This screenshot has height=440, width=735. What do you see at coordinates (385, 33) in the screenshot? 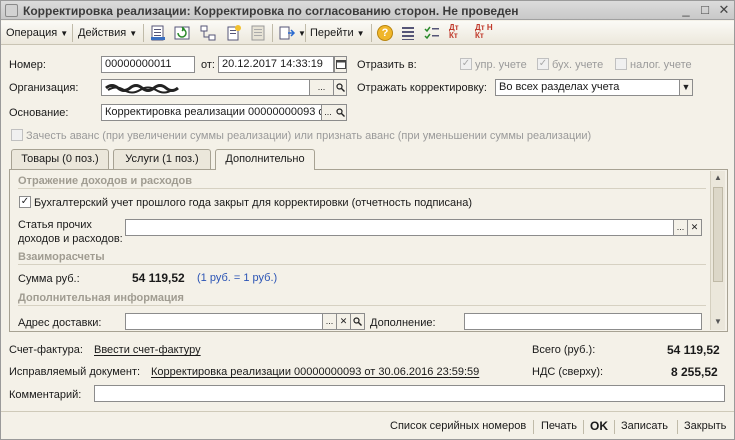
I see `help-icon: ?` at bounding box center [385, 33].